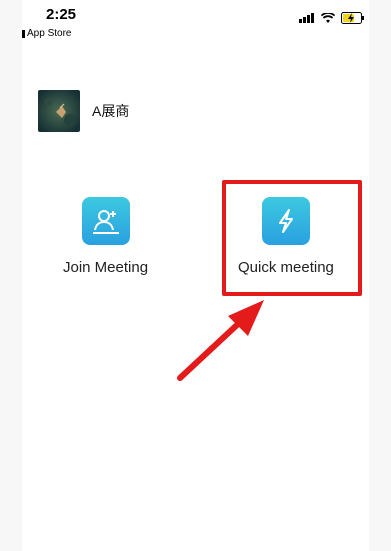 The height and width of the screenshot is (551, 391). I want to click on join-meeting-icon, so click(105, 221).